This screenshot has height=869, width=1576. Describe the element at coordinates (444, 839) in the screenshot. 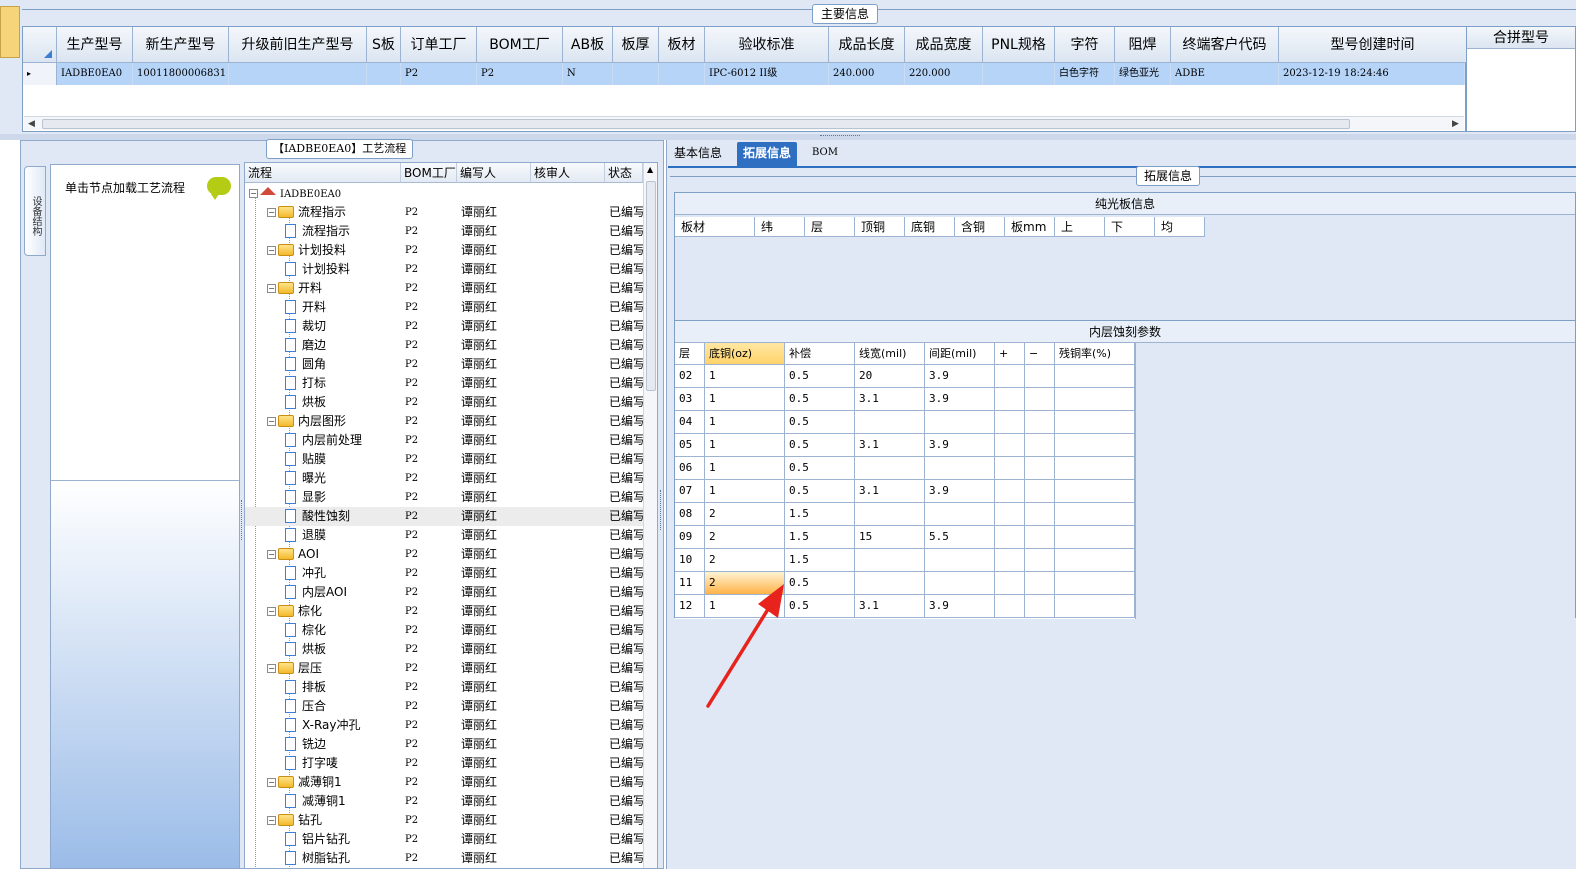

I see `tree-leaf-row: 铝片钻孔 P2 谭丽红 已编写` at that location.